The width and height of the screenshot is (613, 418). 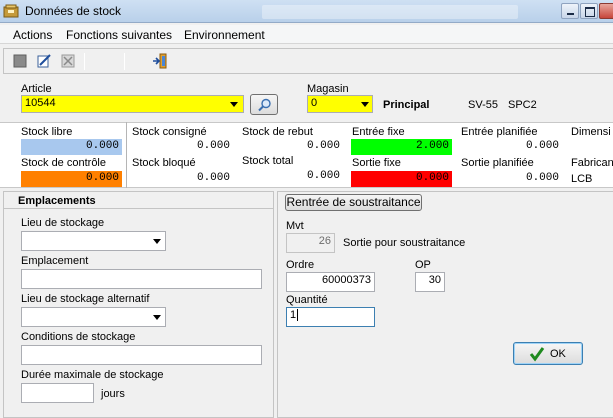 I want to click on quantite-value: 1, so click(x=293, y=315).